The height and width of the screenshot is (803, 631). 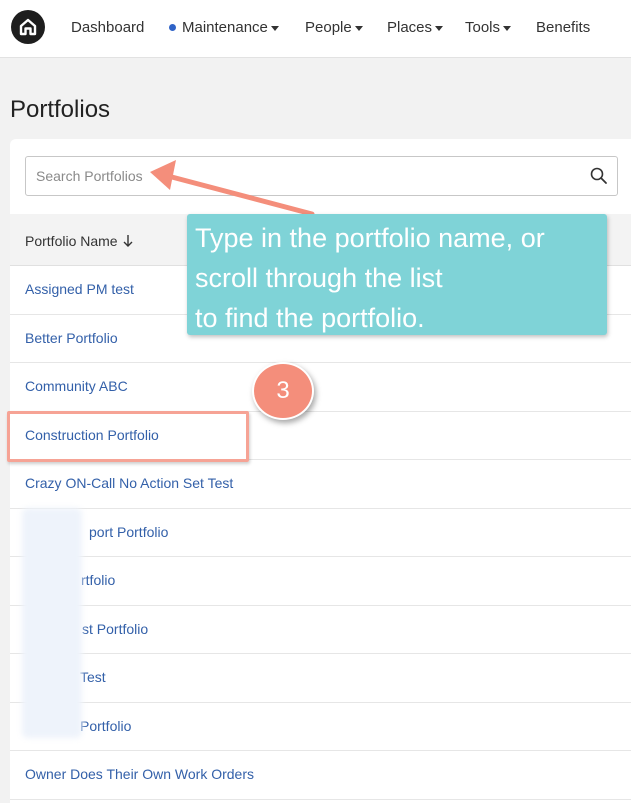 What do you see at coordinates (128, 241) in the screenshot?
I see `arrow-down-icon` at bounding box center [128, 241].